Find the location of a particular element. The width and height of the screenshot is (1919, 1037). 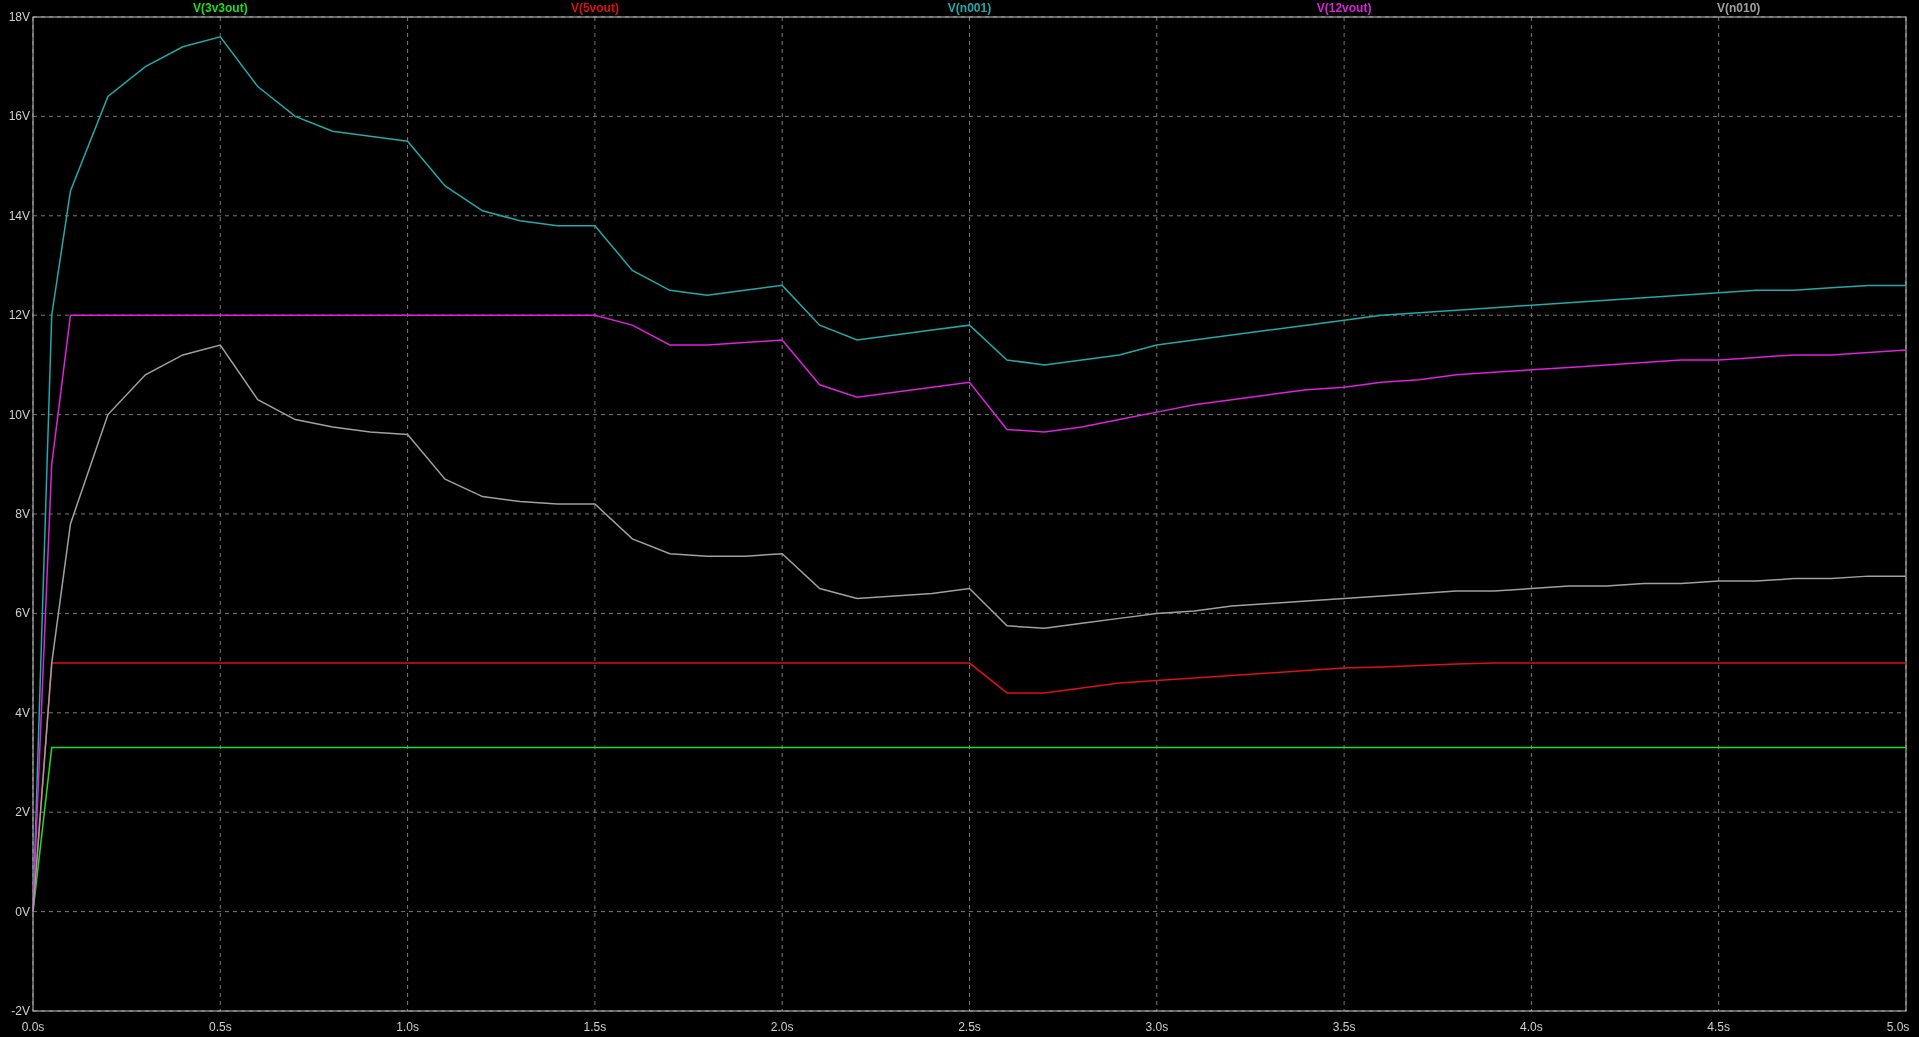

axis-tick-label: 18V is located at coordinates (19, 17).